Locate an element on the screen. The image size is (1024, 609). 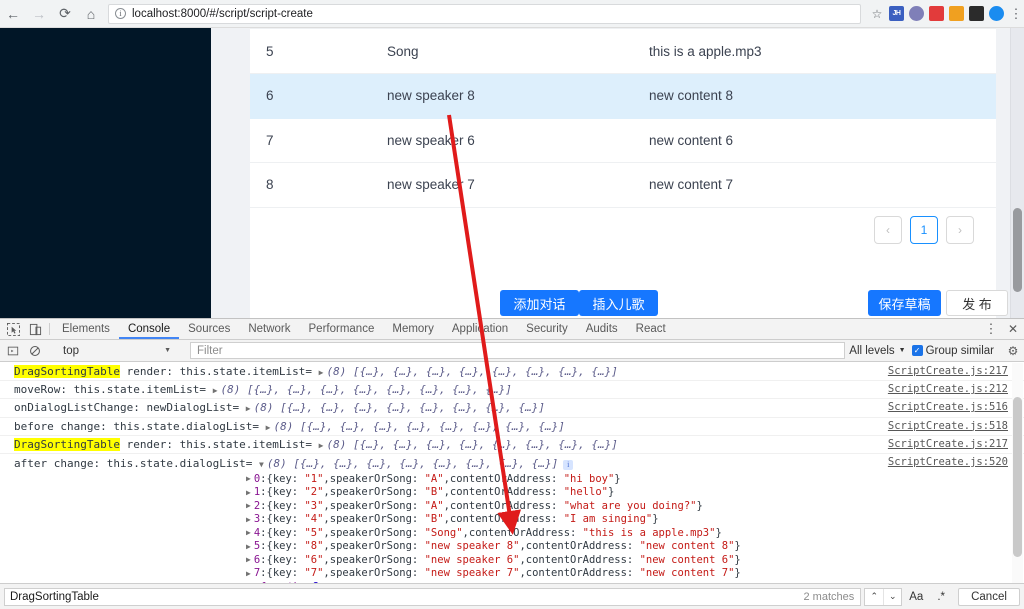
devtools-close-icon: ✕ is located at coordinates (1013, 329).